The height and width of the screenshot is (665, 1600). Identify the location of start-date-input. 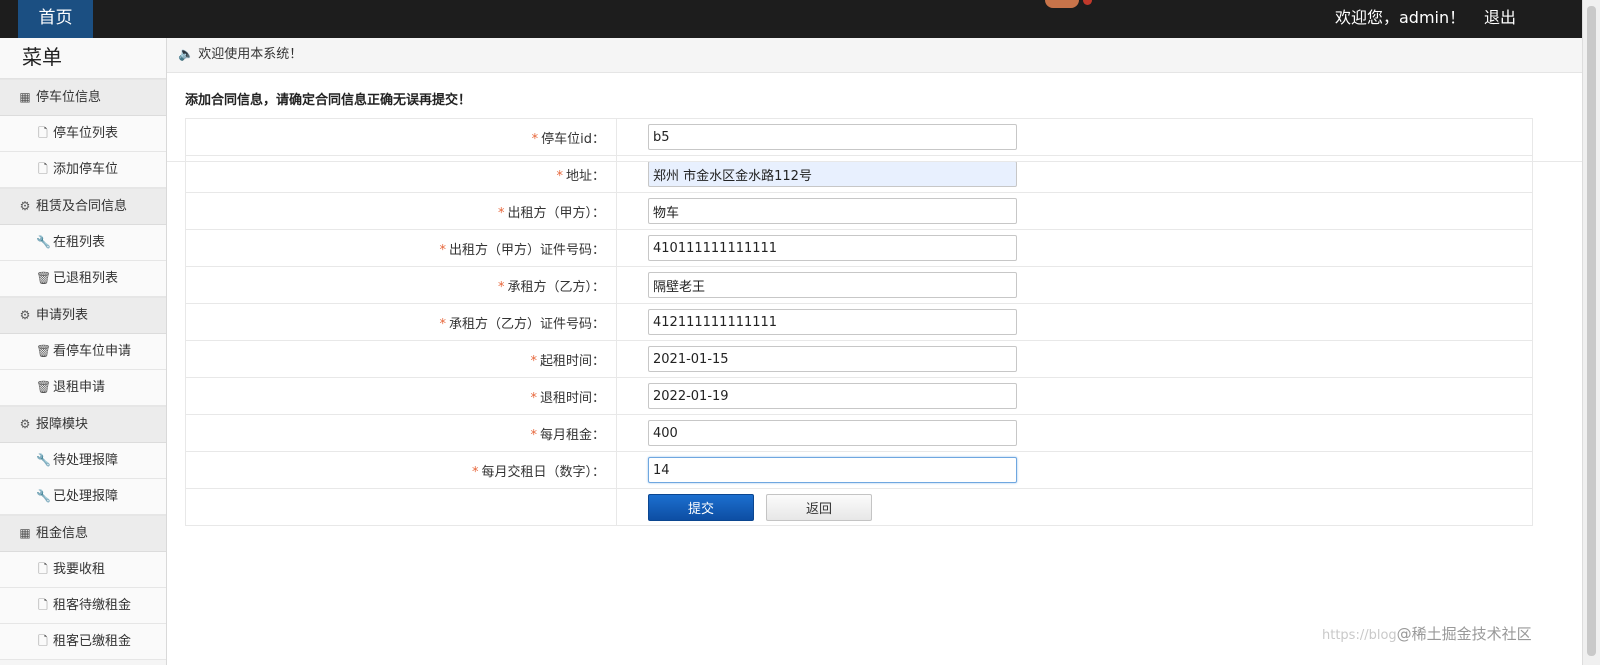
(832, 359).